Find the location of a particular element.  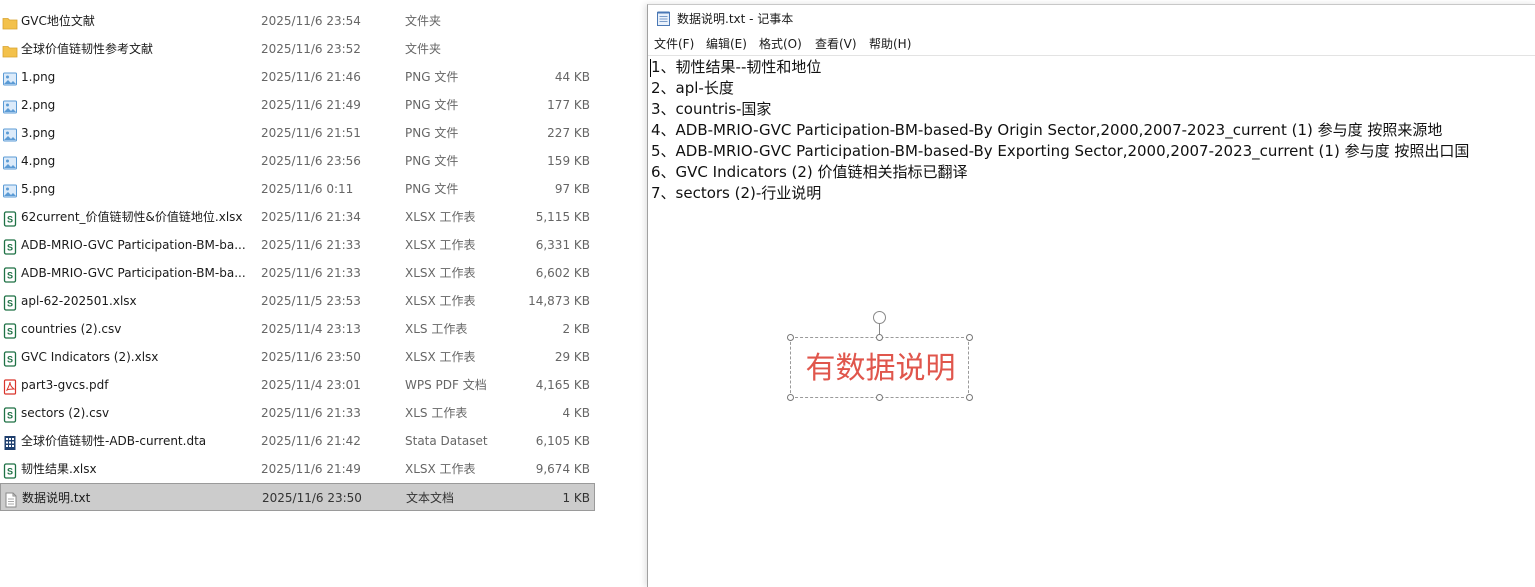

file-row: 全球价值链韧性参考文献 2025/11/6 23:52 文件夹 is located at coordinates (297, 49).